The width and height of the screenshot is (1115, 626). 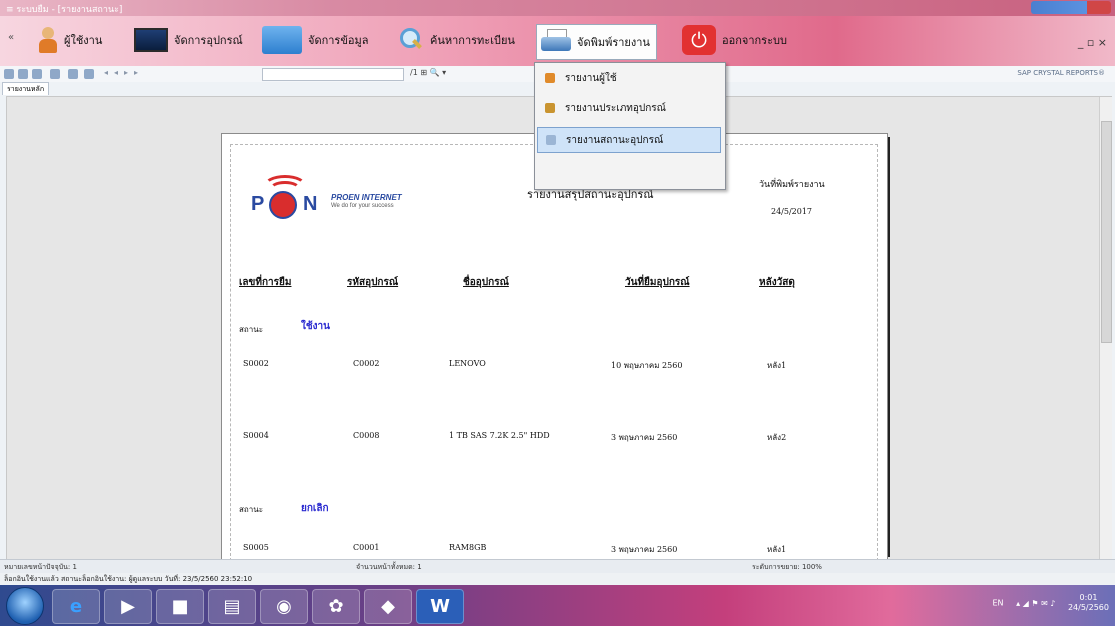 I want to click on cell-building: หลัง2, so click(x=777, y=437).